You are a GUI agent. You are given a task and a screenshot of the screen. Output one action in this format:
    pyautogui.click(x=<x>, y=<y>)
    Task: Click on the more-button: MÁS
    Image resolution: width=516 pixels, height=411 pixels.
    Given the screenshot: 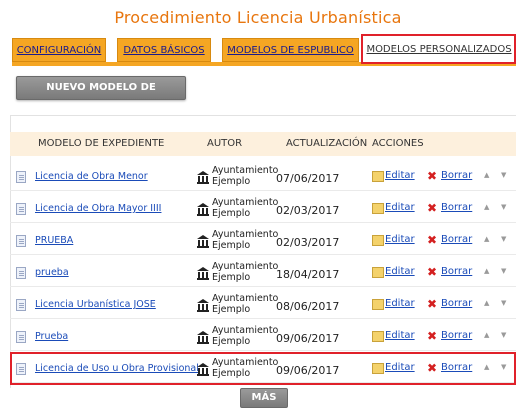 What is the action you would take?
    pyautogui.click(x=264, y=398)
    